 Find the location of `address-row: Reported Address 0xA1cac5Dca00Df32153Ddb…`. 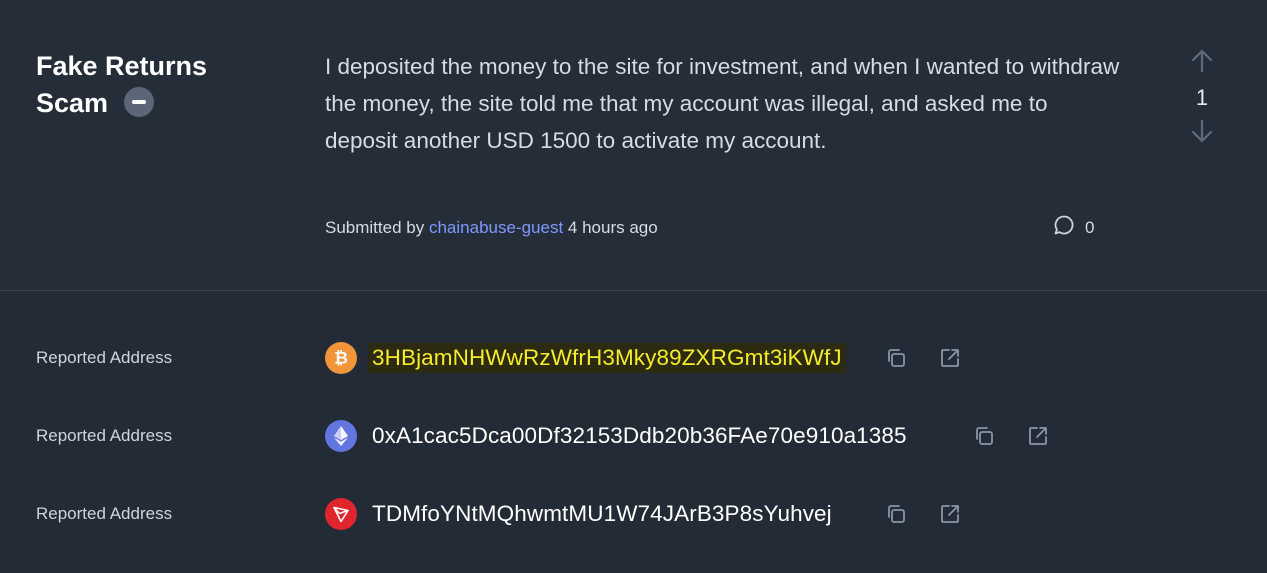

address-row: Reported Address 0xA1cac5Dca00Df32153Ddb… is located at coordinates (633, 436).